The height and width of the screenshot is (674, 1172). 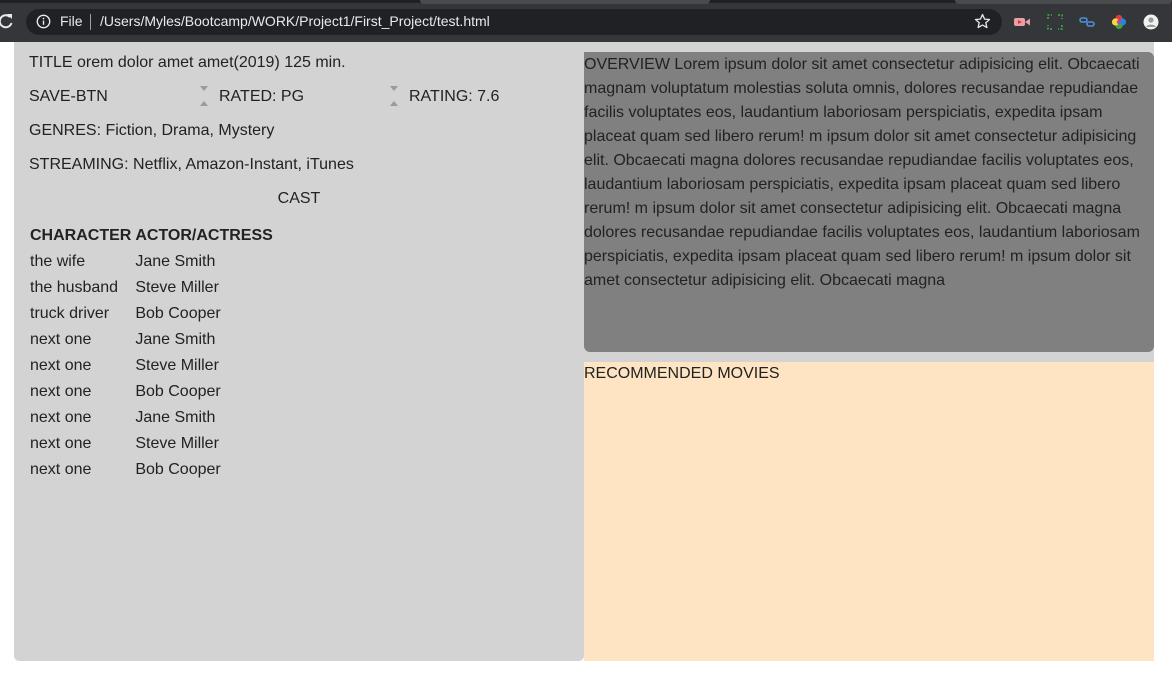 What do you see at coordinates (1022, 22) in the screenshot?
I see `video-extension-icon` at bounding box center [1022, 22].